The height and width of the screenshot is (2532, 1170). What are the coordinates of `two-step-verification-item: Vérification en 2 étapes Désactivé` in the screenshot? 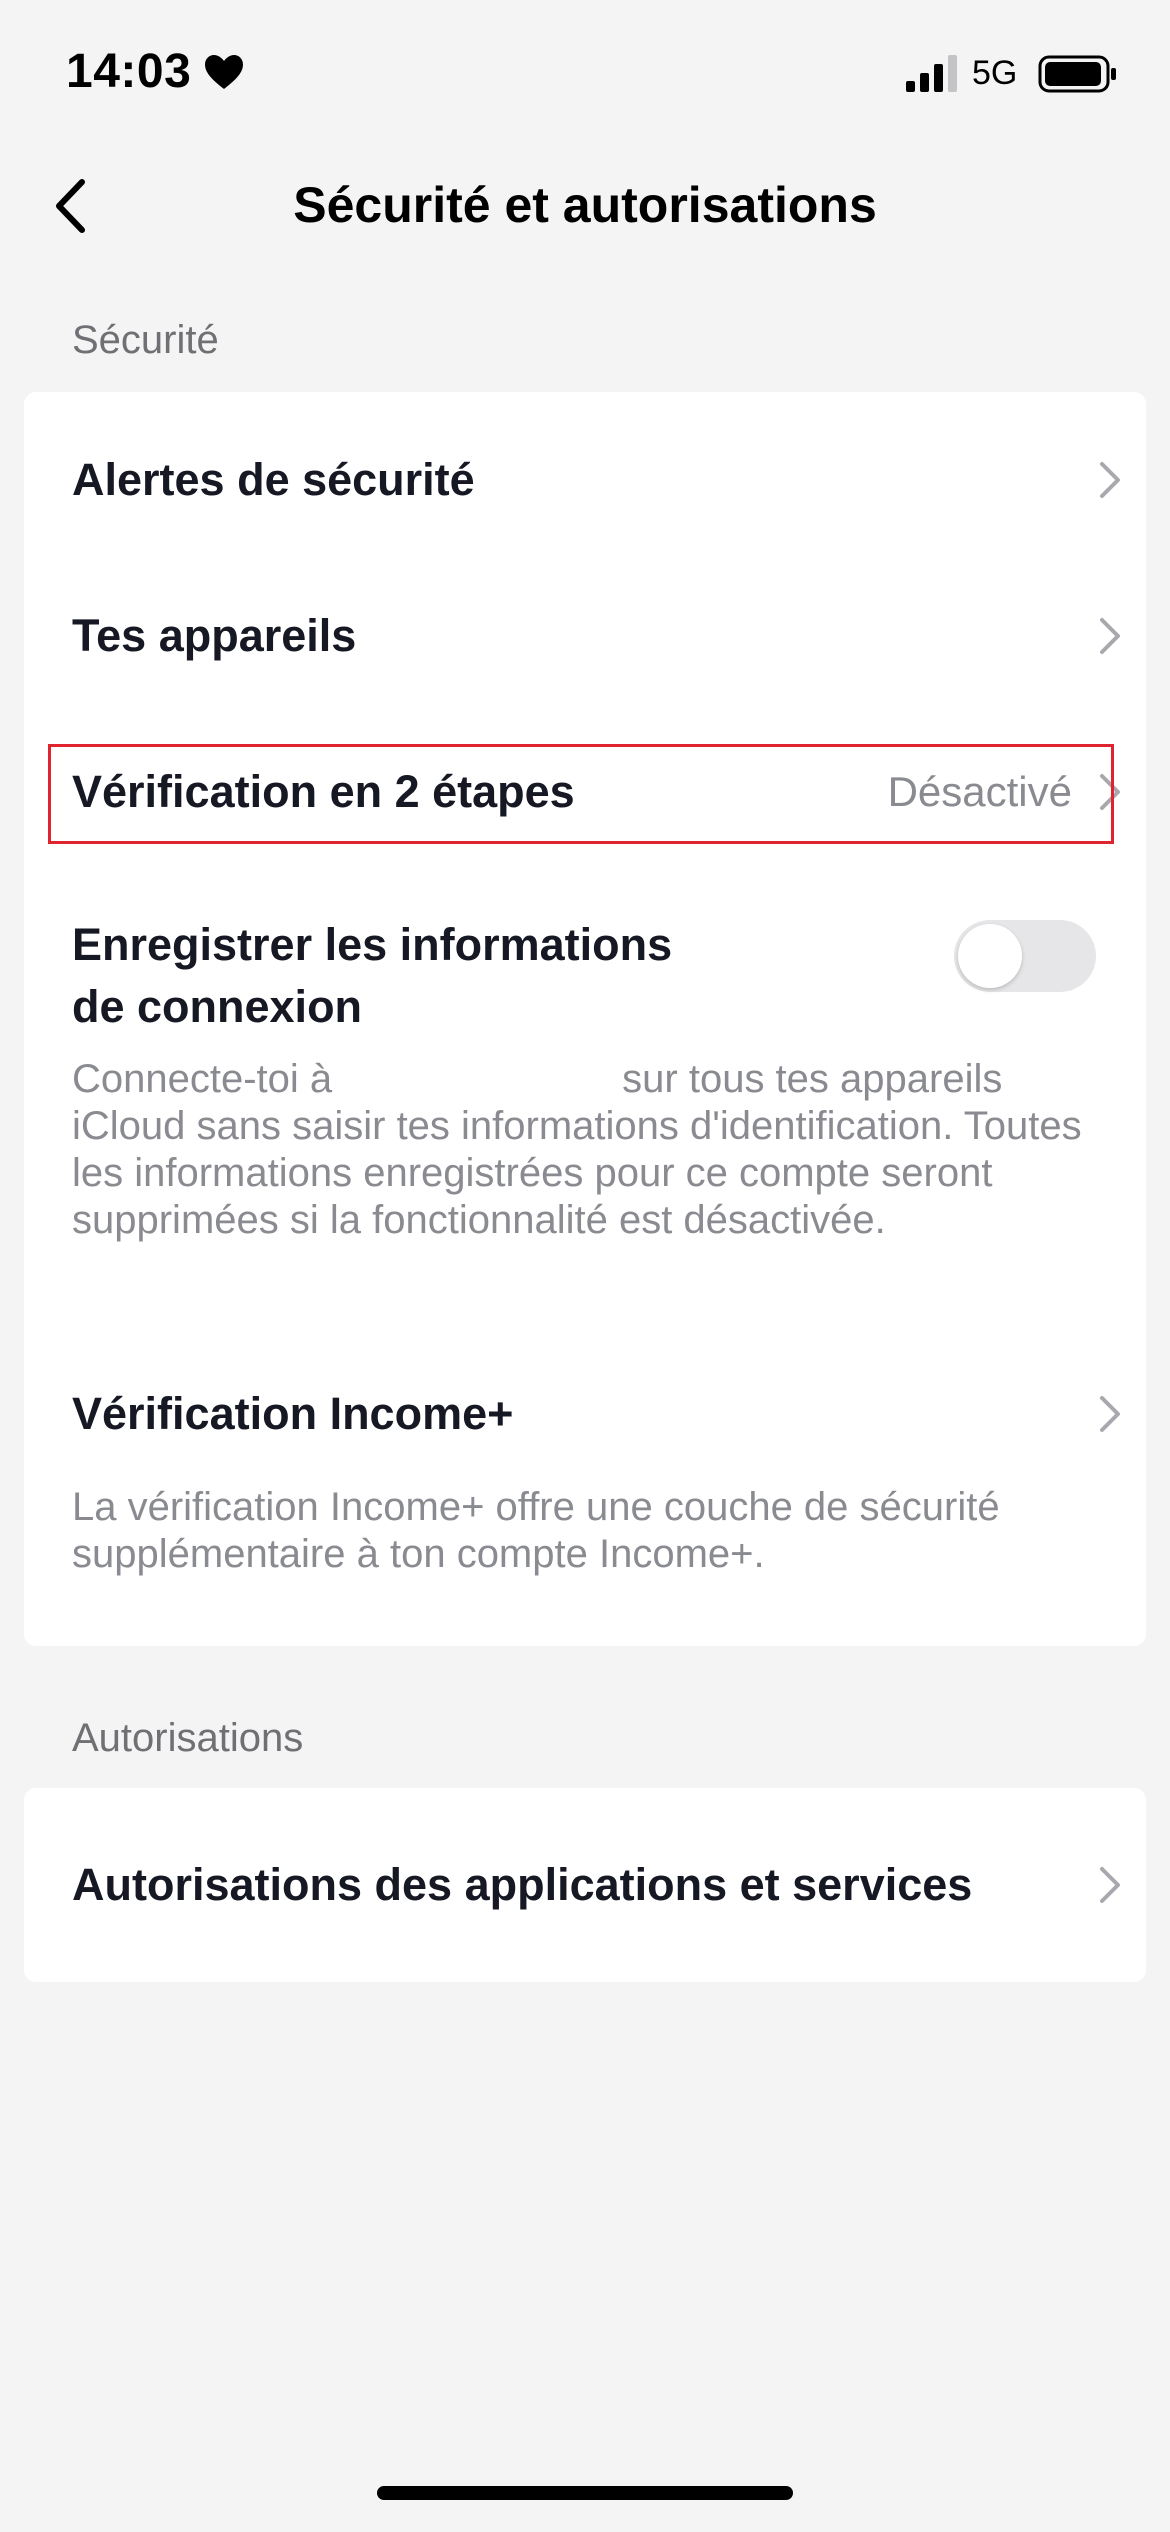 It's located at (597, 792).